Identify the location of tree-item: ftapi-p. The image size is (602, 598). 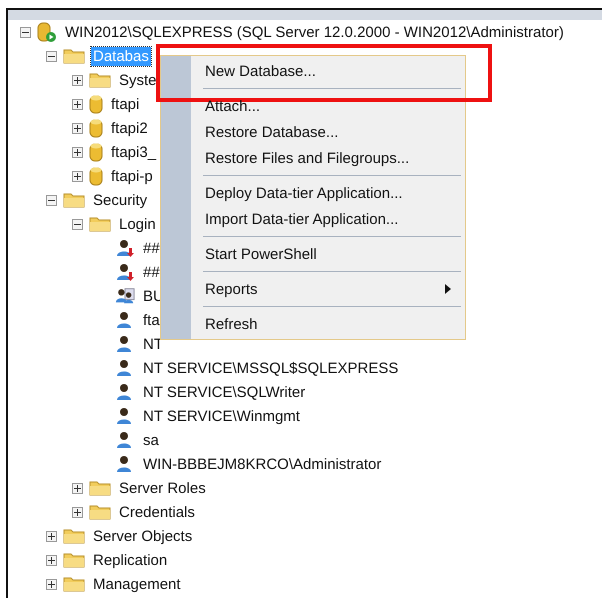
(132, 176).